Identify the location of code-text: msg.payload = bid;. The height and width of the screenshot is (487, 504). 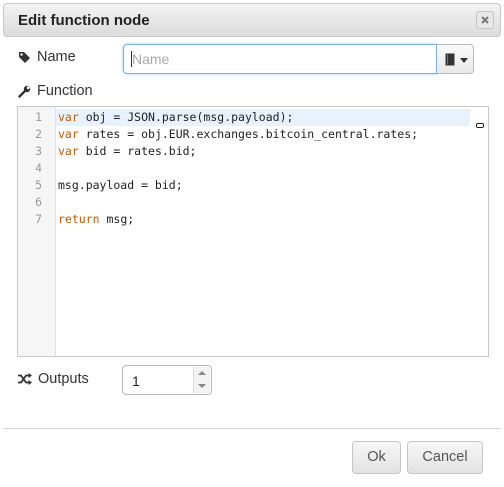
(120, 185).